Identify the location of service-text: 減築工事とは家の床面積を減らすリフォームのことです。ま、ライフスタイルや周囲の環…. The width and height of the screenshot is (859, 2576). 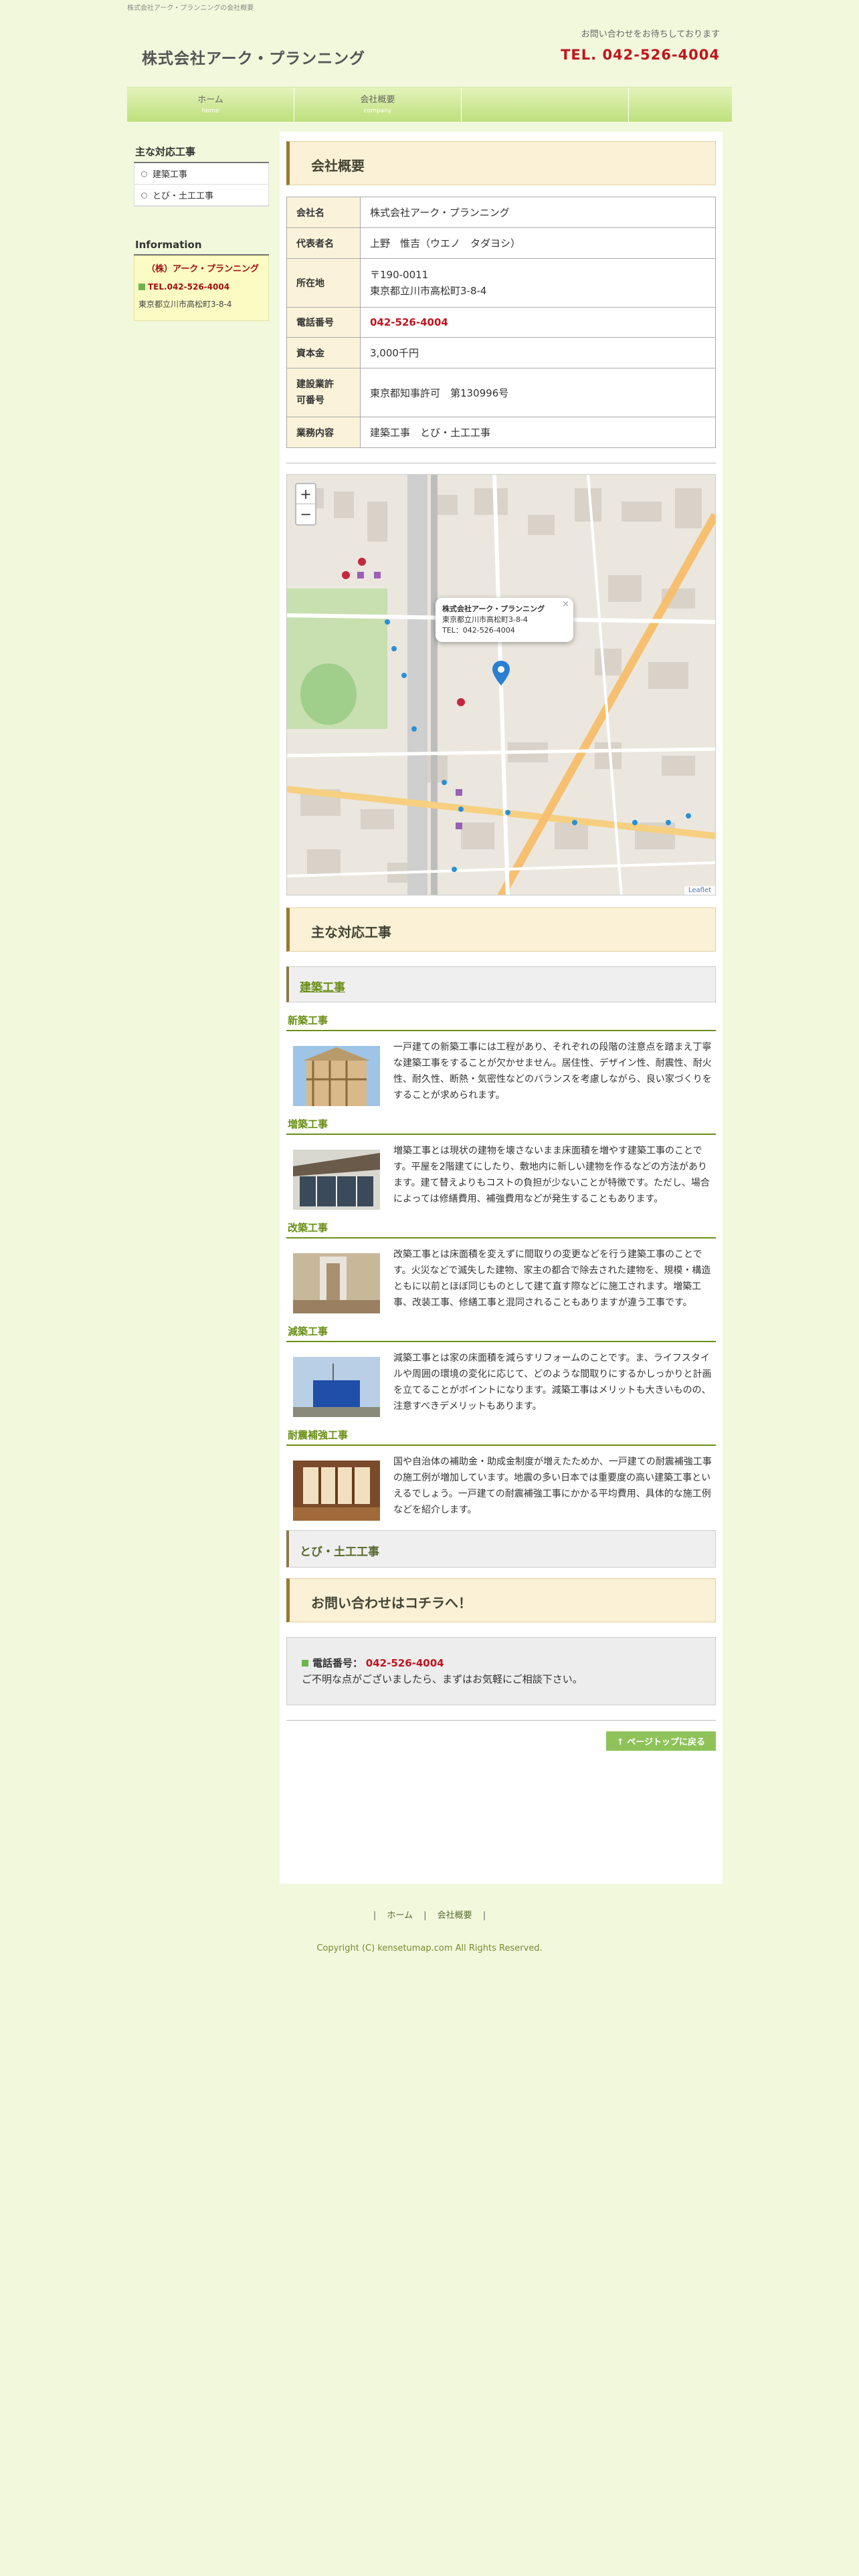
(552, 1383).